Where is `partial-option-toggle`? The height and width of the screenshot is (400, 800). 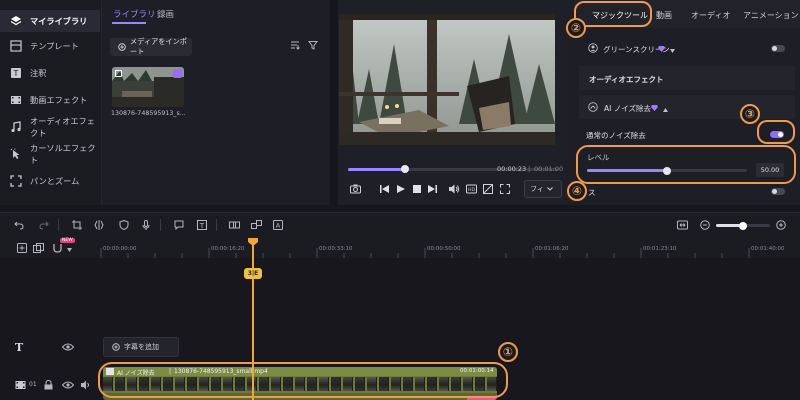
partial-option-toggle is located at coordinates (778, 191).